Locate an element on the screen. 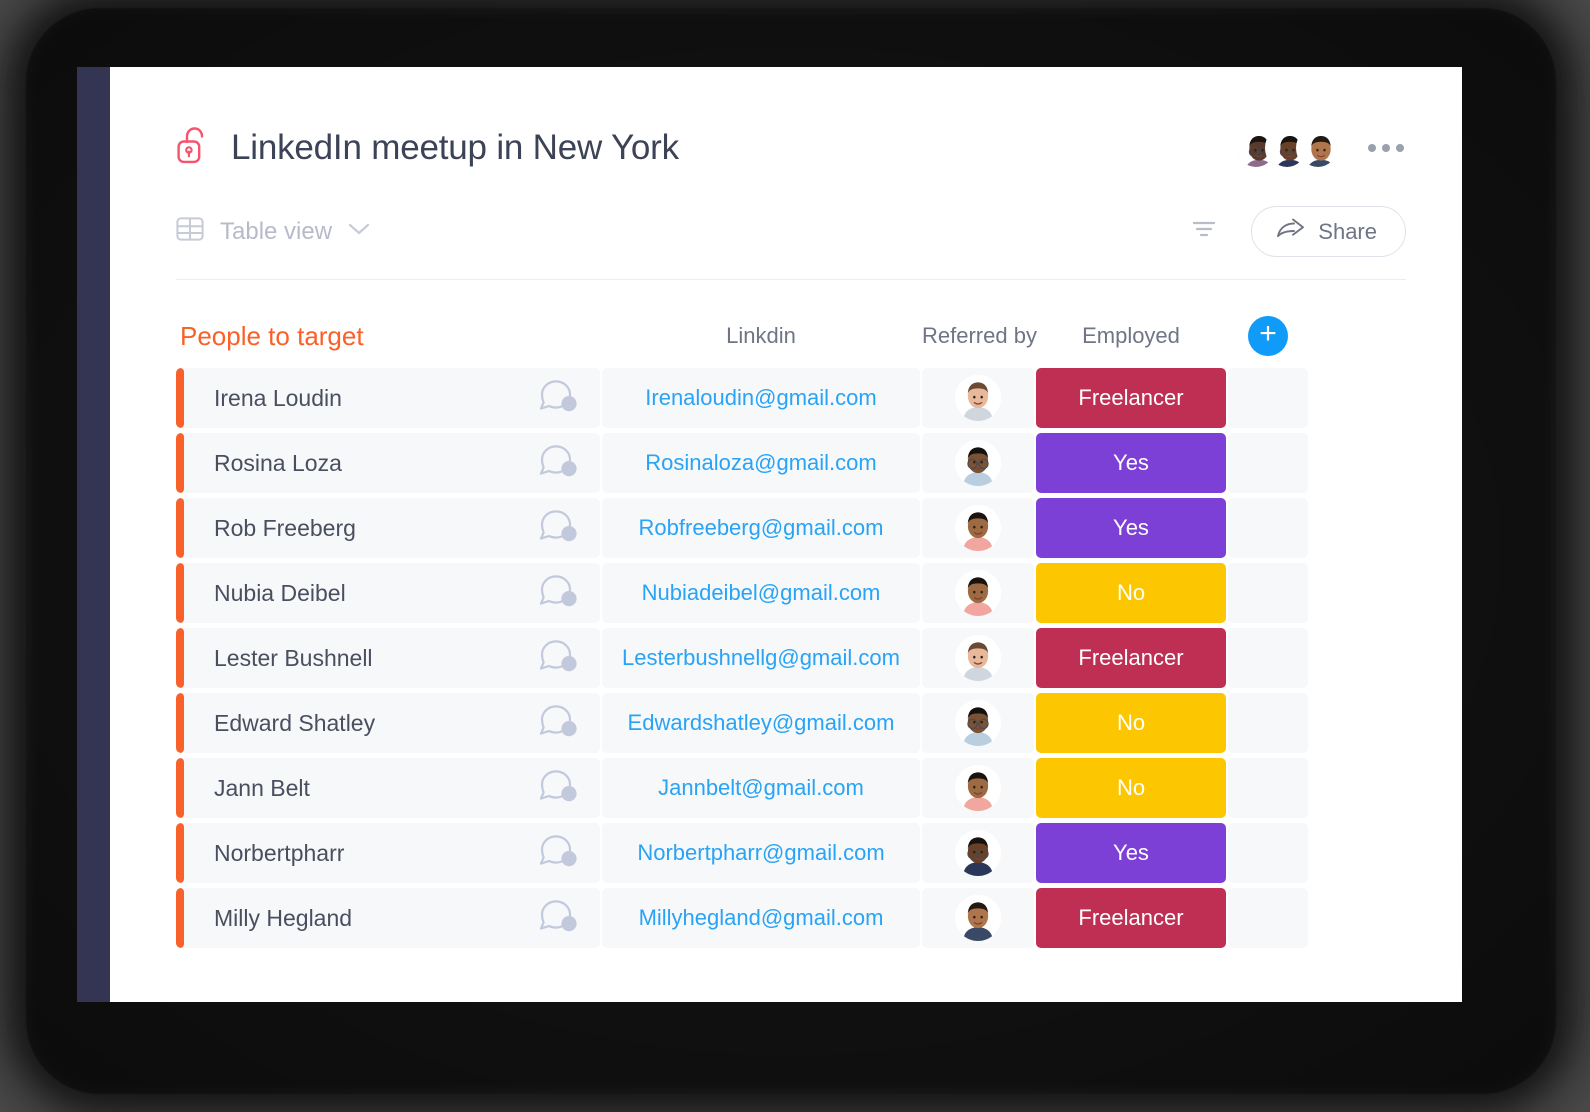 The width and height of the screenshot is (1590, 1112). cell-linkdin-email: Lesterbushnellg@gmail.com is located at coordinates (761, 658).